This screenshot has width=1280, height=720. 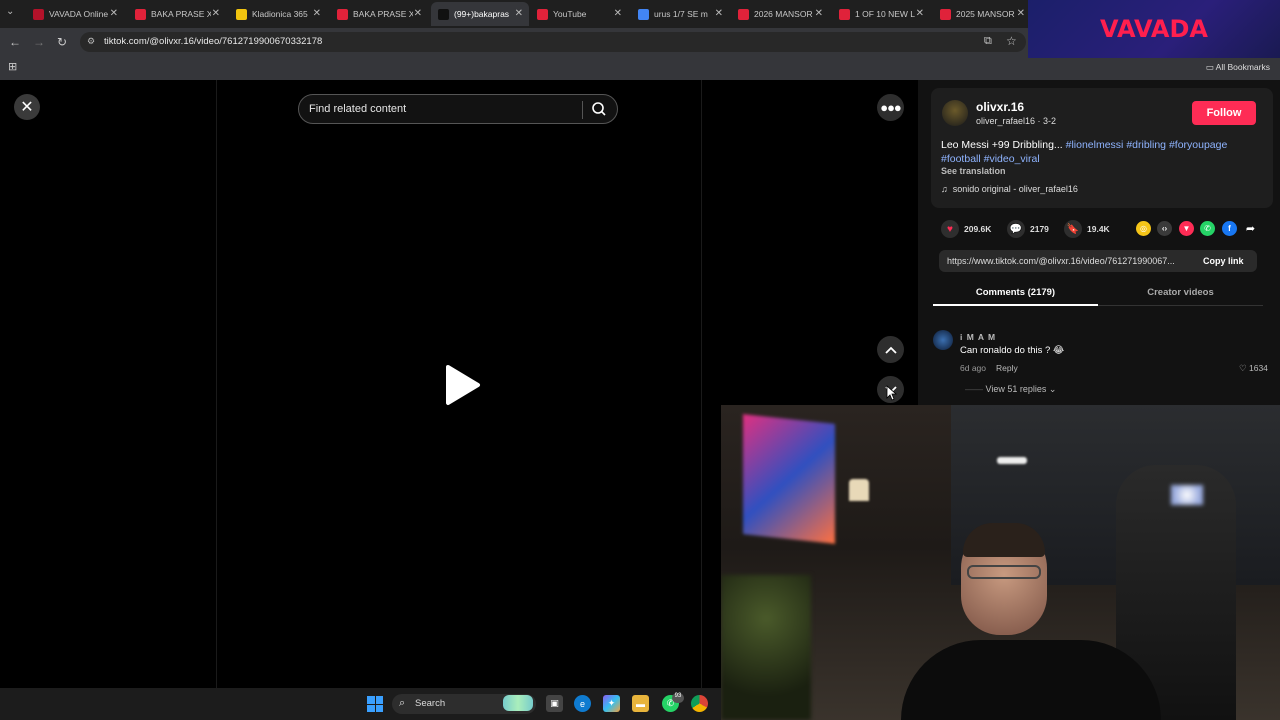 I want to click on webcam-plant, so click(x=766, y=647).